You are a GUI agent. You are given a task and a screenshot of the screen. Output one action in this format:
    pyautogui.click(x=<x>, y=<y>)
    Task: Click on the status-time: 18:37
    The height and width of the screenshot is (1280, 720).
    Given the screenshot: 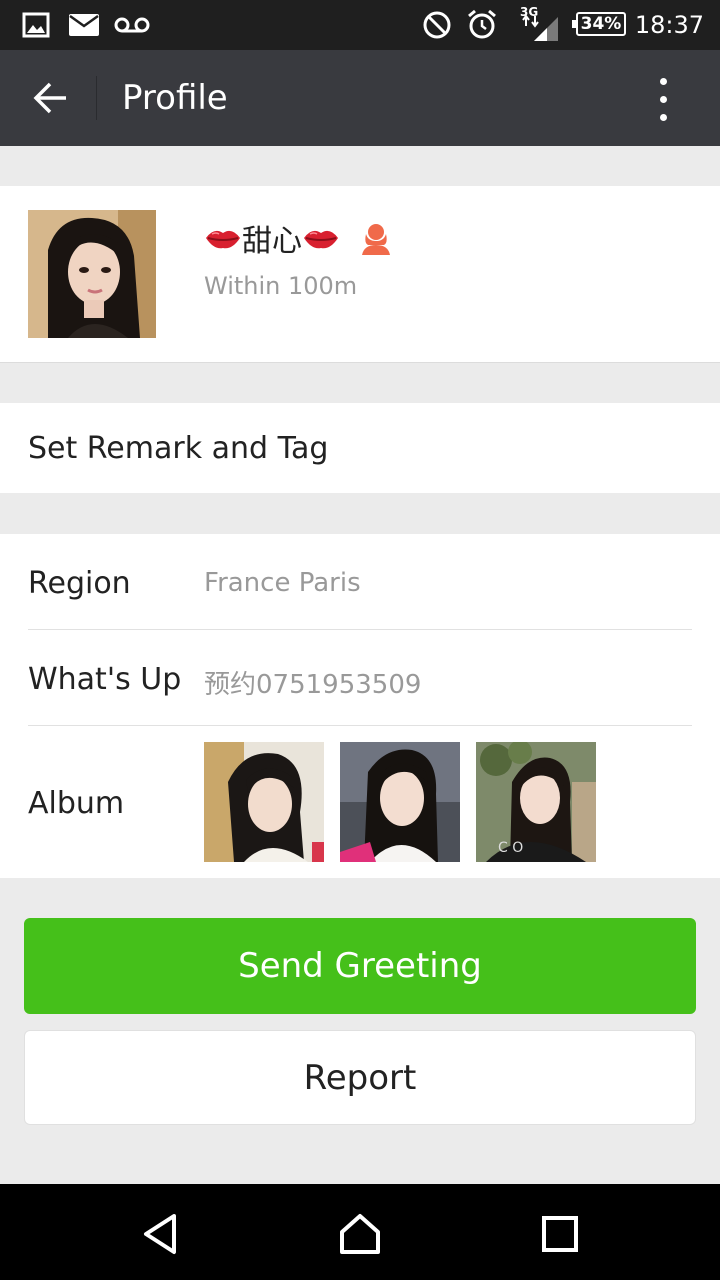 What is the action you would take?
    pyautogui.click(x=669, y=25)
    